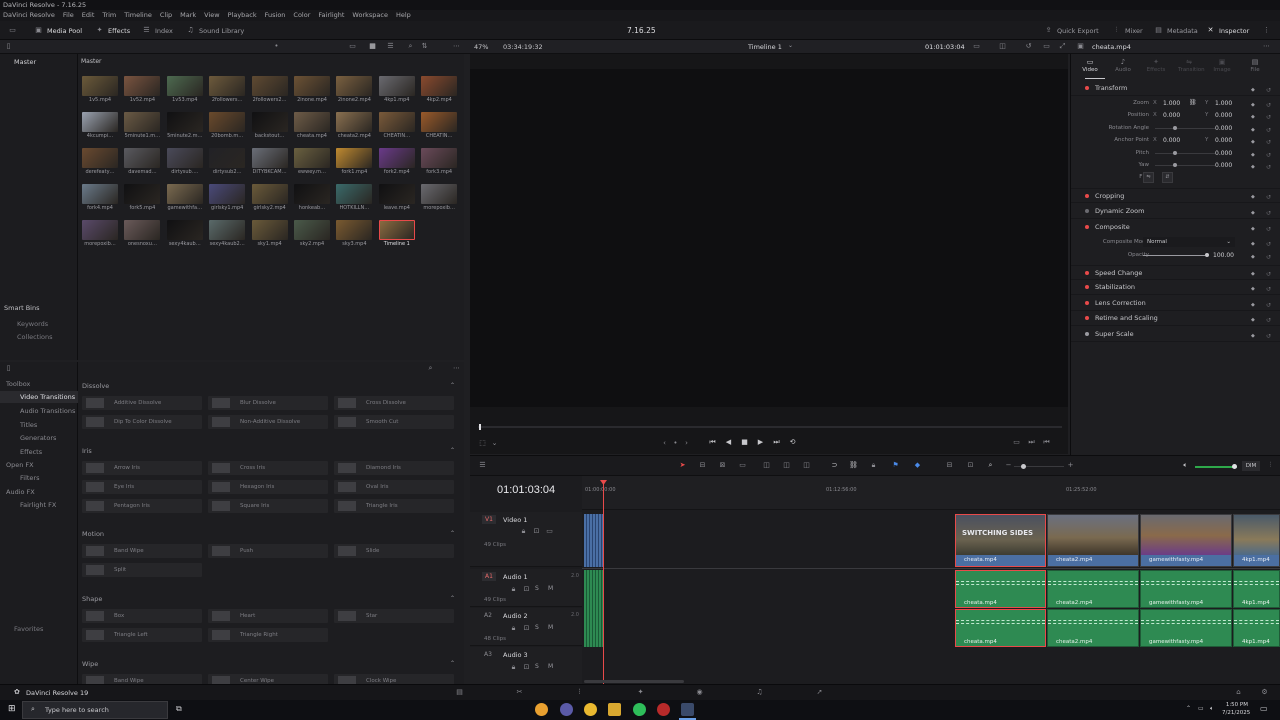 Image resolution: width=1280 pixels, height=720 pixels. I want to click on video-clip: gamewithfasty.mp4, so click(1186, 540).